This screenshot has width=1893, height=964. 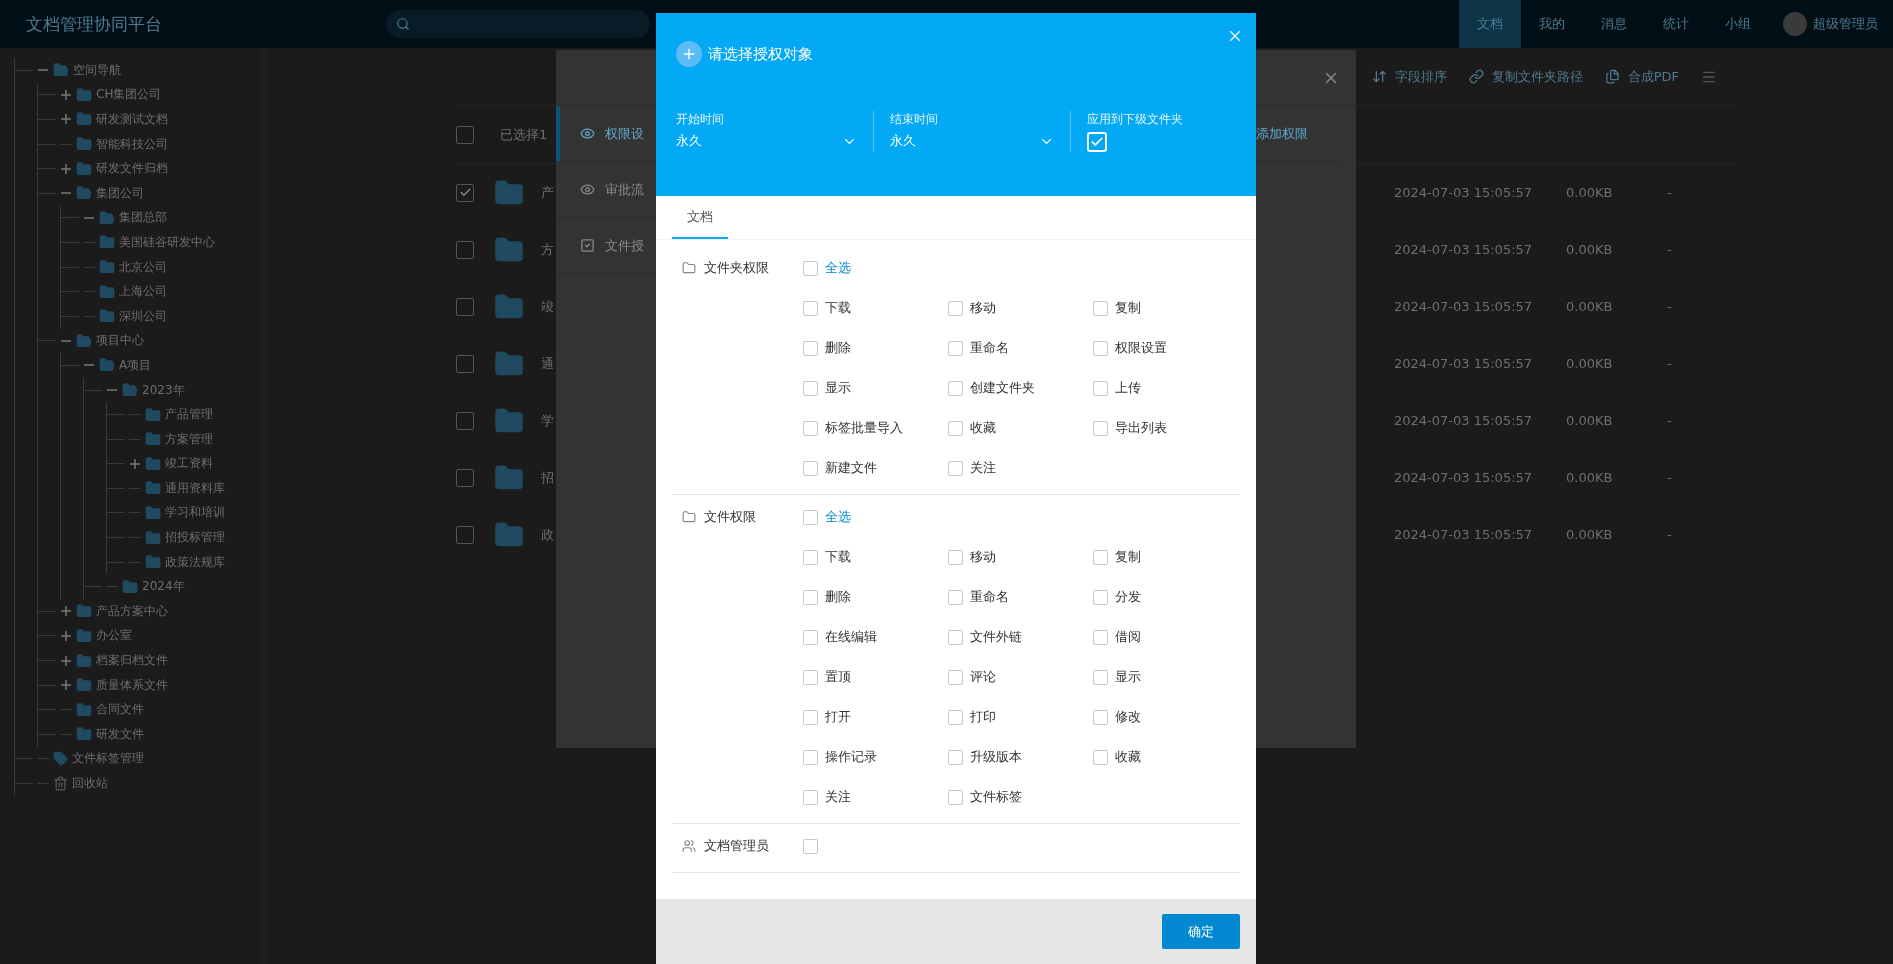 What do you see at coordinates (1552, 24) in the screenshot?
I see `nav-tab: 我的` at bounding box center [1552, 24].